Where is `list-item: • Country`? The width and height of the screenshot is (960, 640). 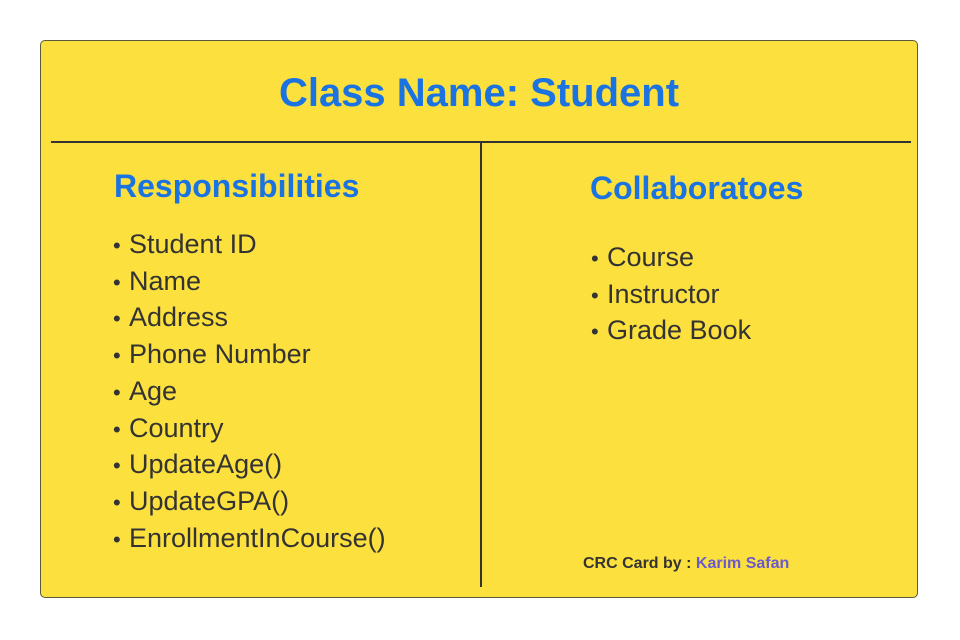 list-item: • Country is located at coordinates (249, 429).